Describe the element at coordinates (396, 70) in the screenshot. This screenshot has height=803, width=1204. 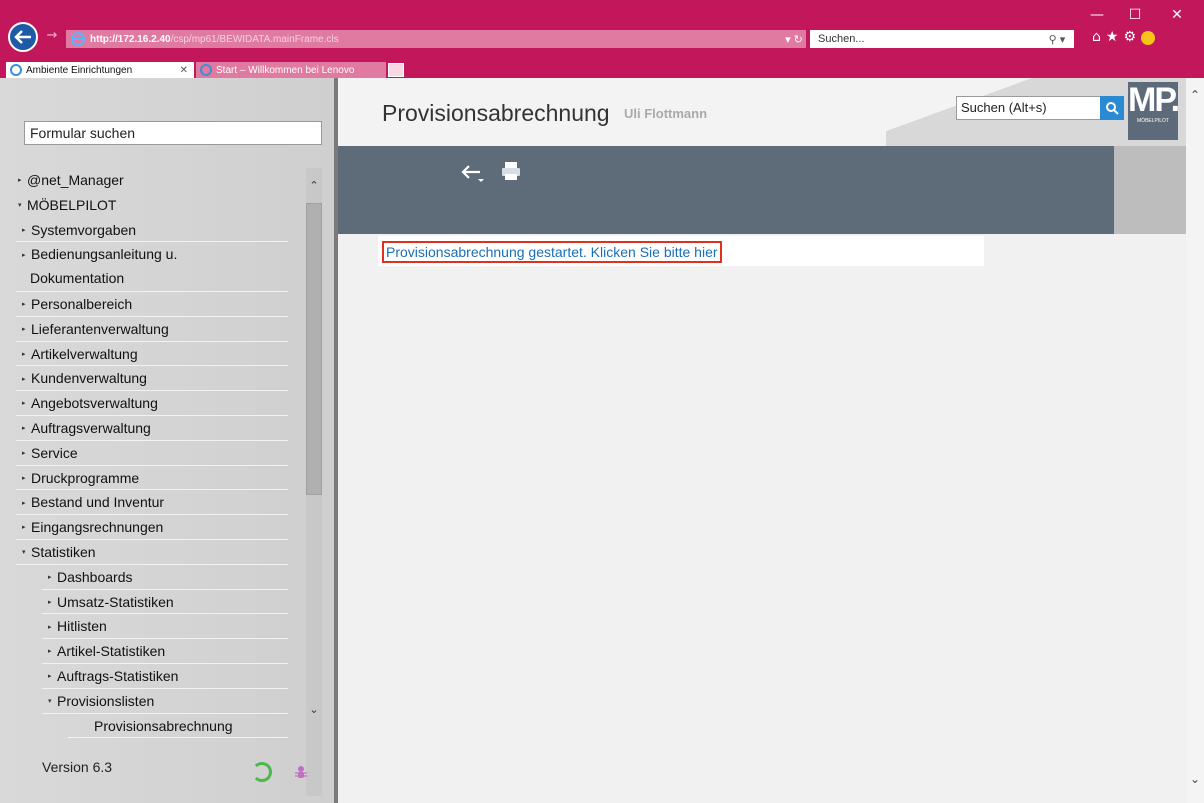
I see `new-tab-button` at that location.